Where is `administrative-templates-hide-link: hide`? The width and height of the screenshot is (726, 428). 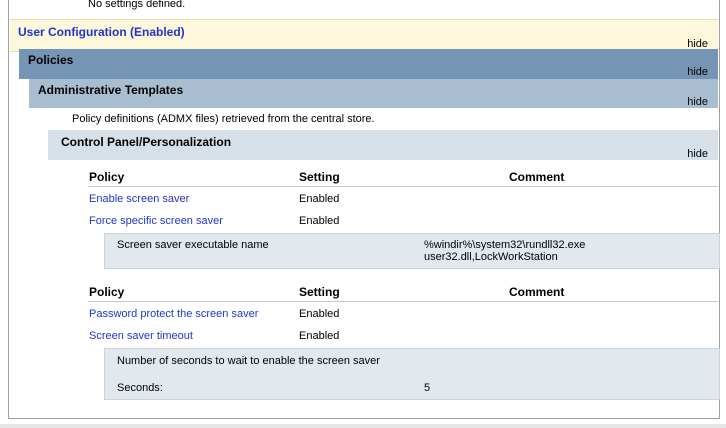
administrative-templates-hide-link: hide is located at coordinates (697, 102).